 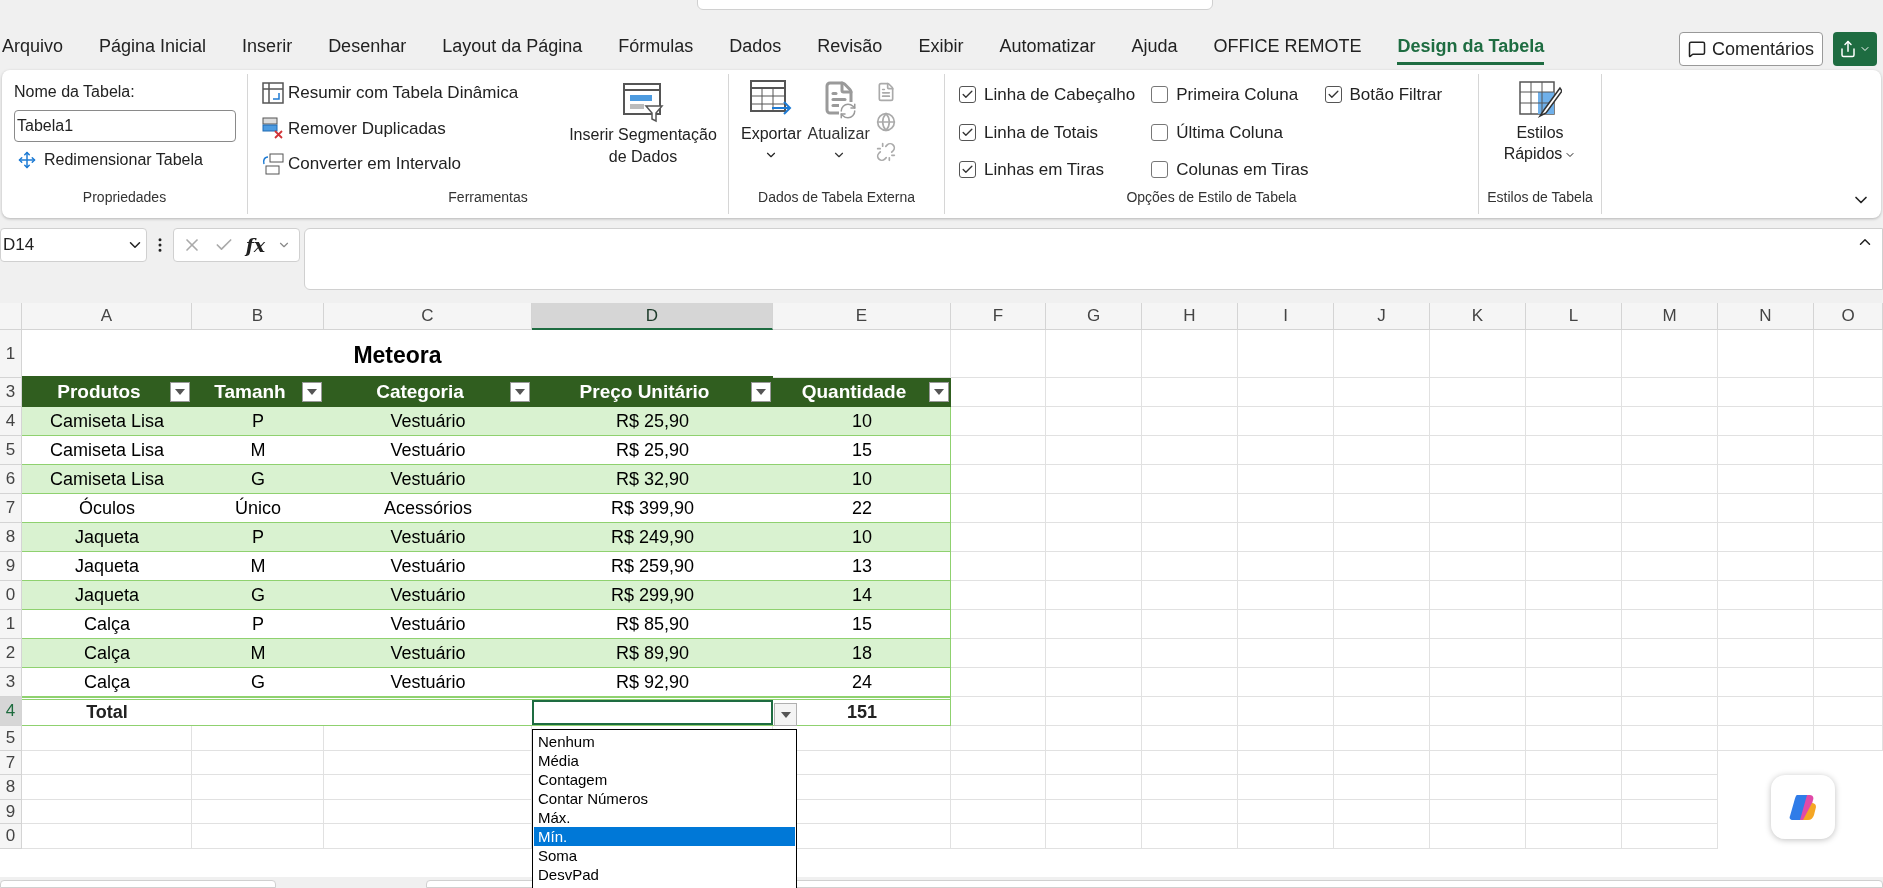 What do you see at coordinates (771, 133) in the screenshot?
I see `export-button: Exportar` at bounding box center [771, 133].